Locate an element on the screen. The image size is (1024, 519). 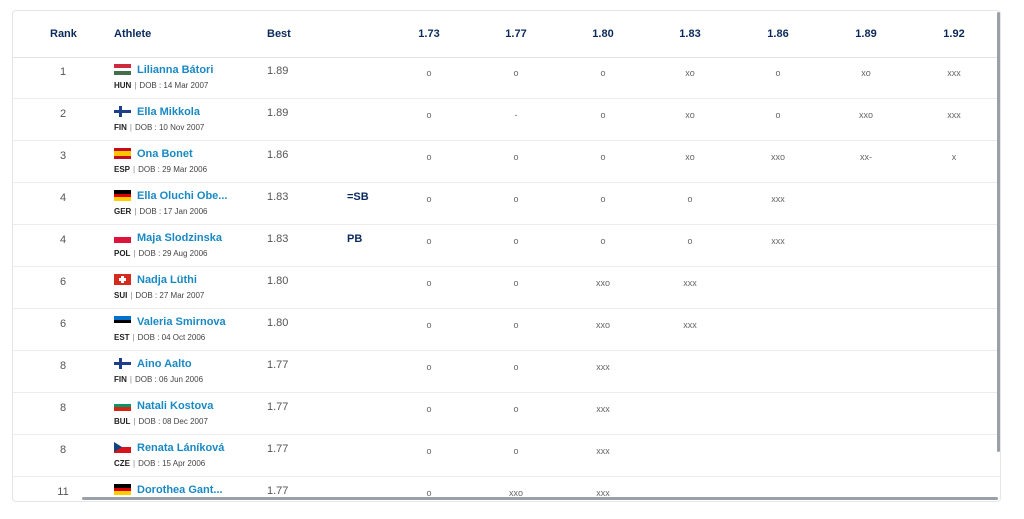
athlete-meta: SUI | DOB : 27 Mar 2007 is located at coordinates (159, 295).